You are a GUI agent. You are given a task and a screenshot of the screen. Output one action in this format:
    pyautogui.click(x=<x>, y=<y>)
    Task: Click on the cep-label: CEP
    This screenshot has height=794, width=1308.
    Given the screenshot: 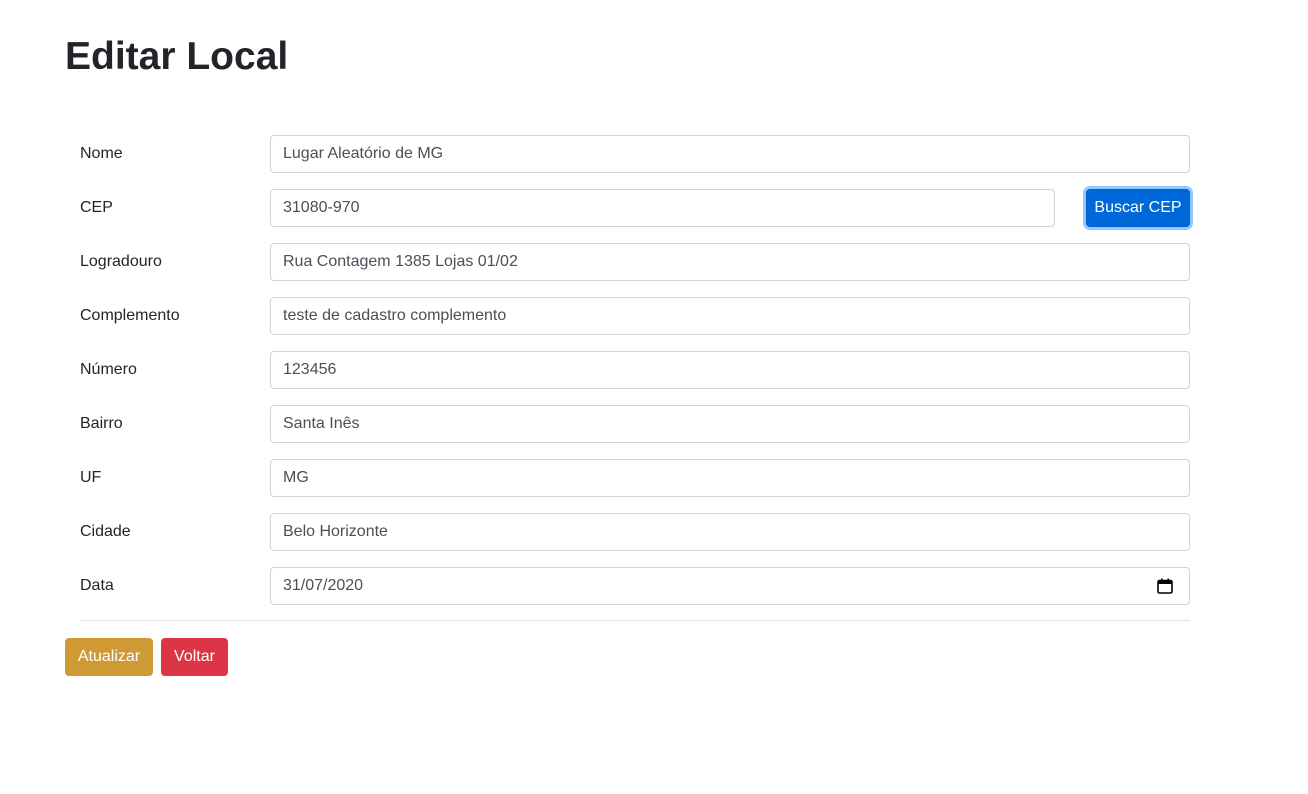 What is the action you would take?
    pyautogui.click(x=96, y=207)
    